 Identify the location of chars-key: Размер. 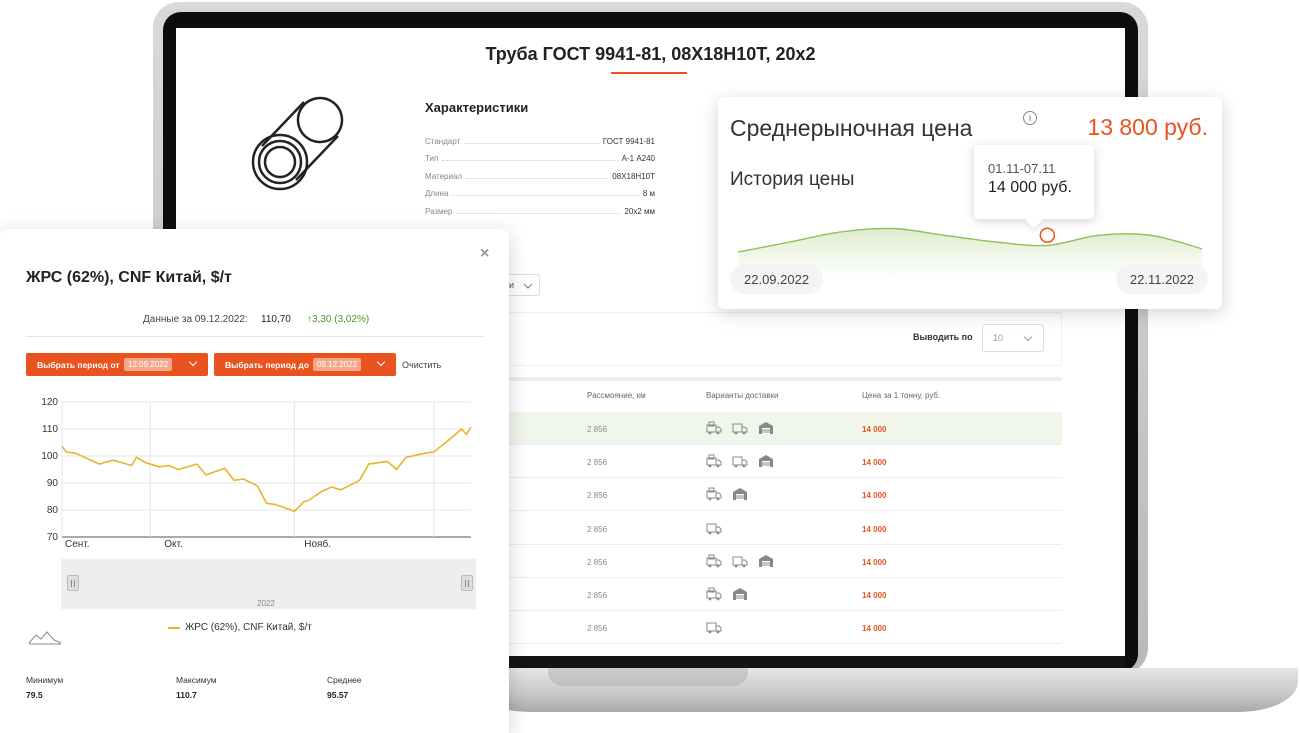
(439, 211).